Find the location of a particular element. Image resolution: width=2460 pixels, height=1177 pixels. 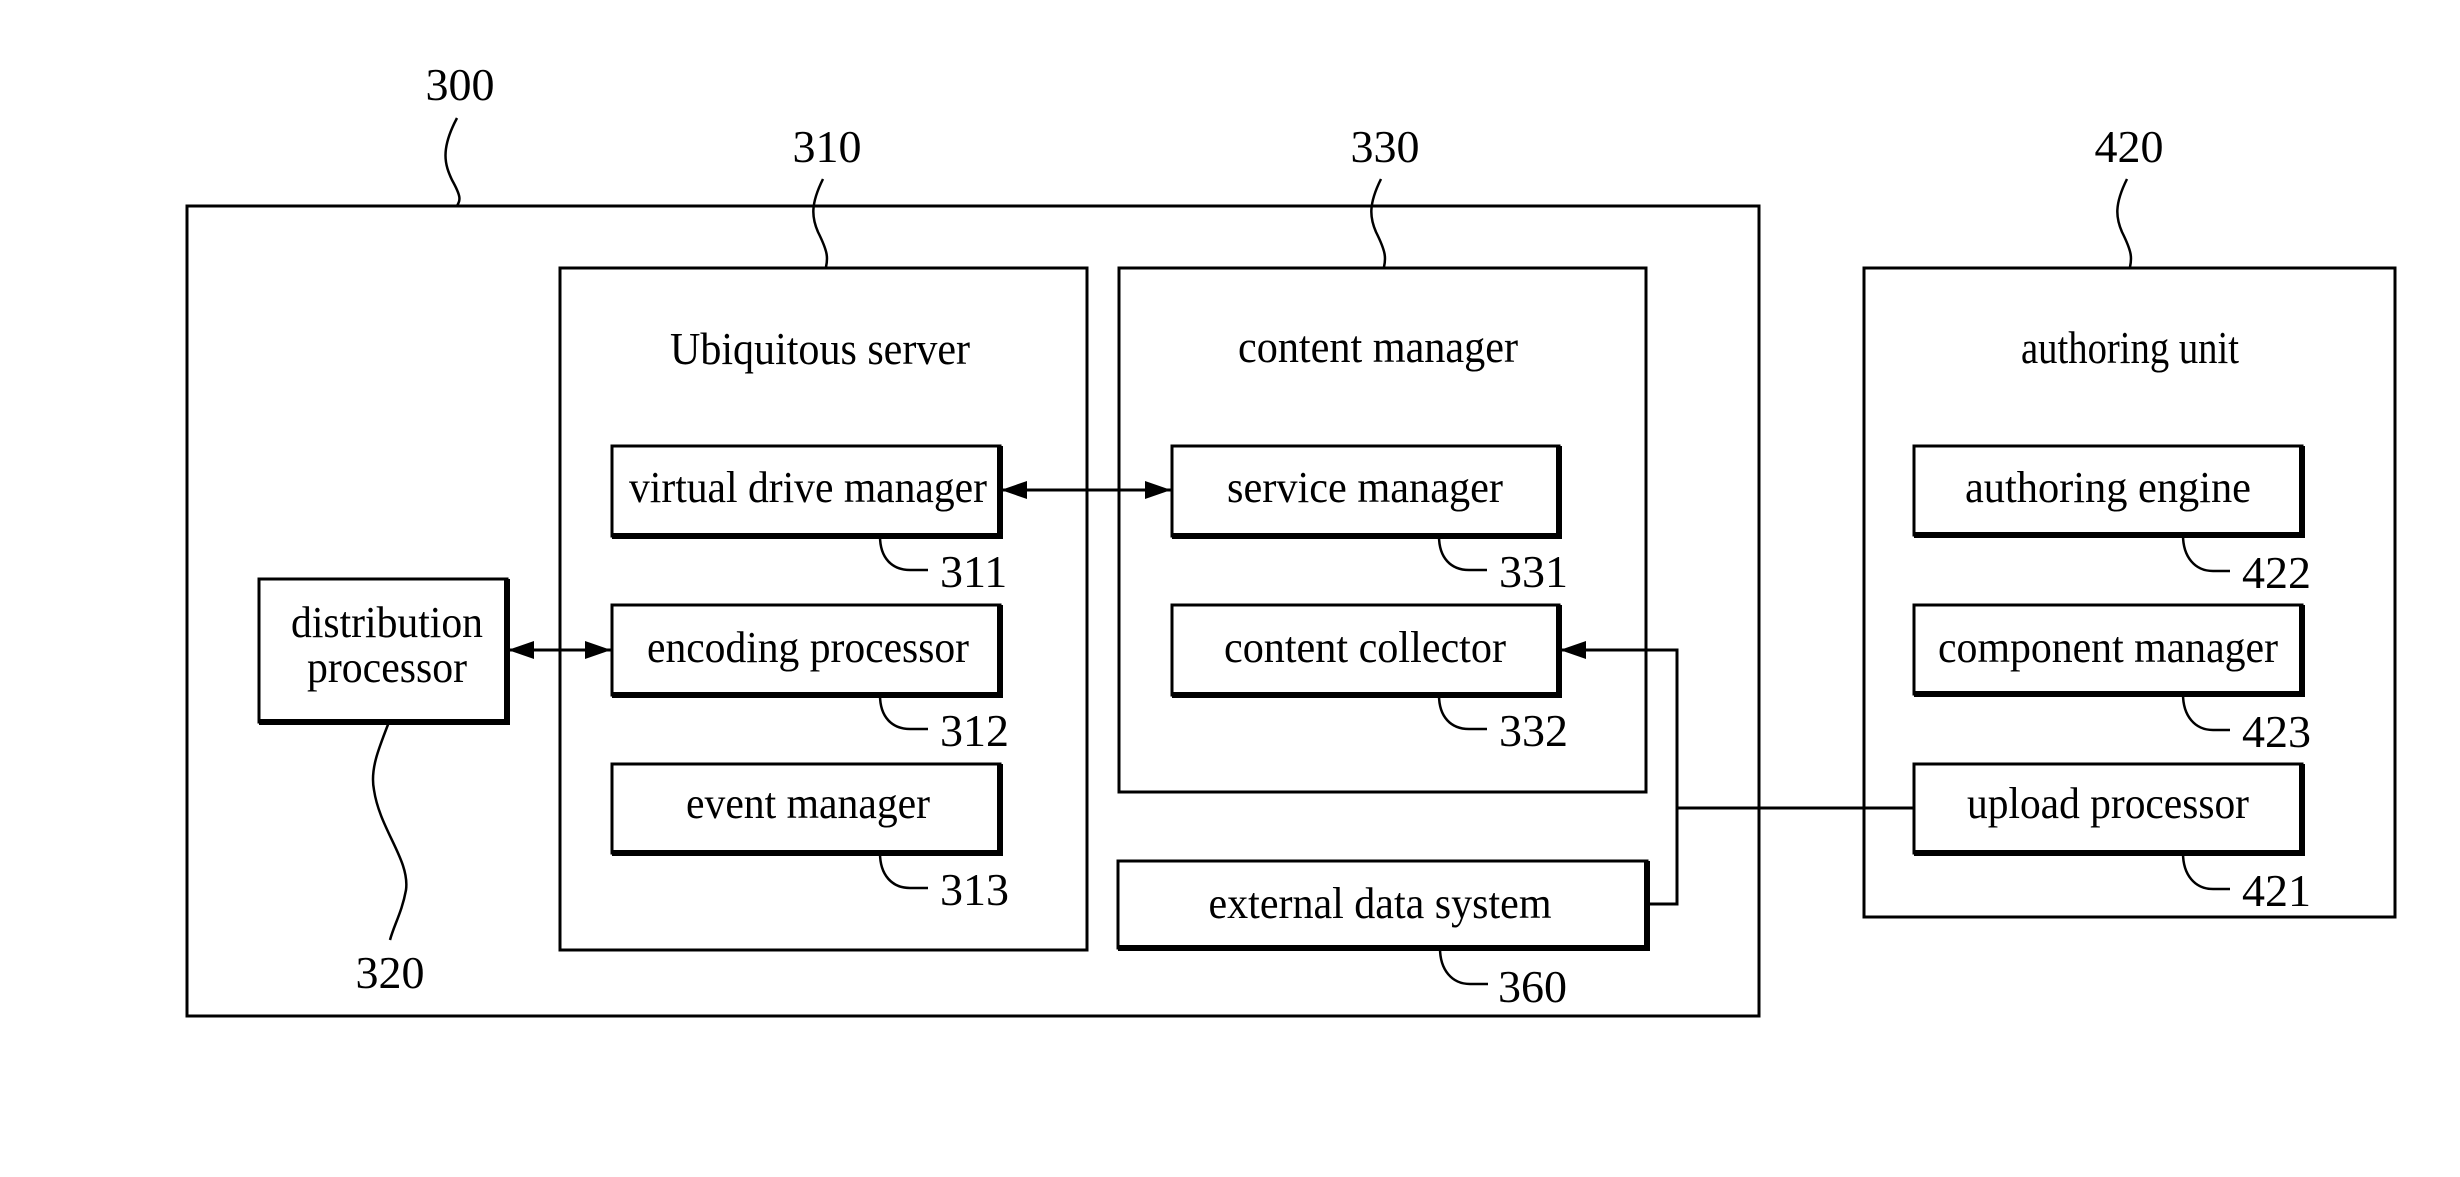

upload-processor-label: upload processor is located at coordinates (2108, 803).